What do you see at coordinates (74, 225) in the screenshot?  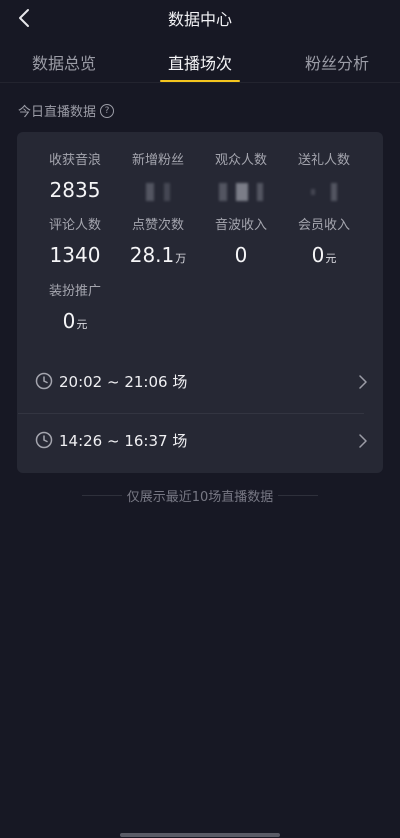 I see `metric-label: 评论人数` at bounding box center [74, 225].